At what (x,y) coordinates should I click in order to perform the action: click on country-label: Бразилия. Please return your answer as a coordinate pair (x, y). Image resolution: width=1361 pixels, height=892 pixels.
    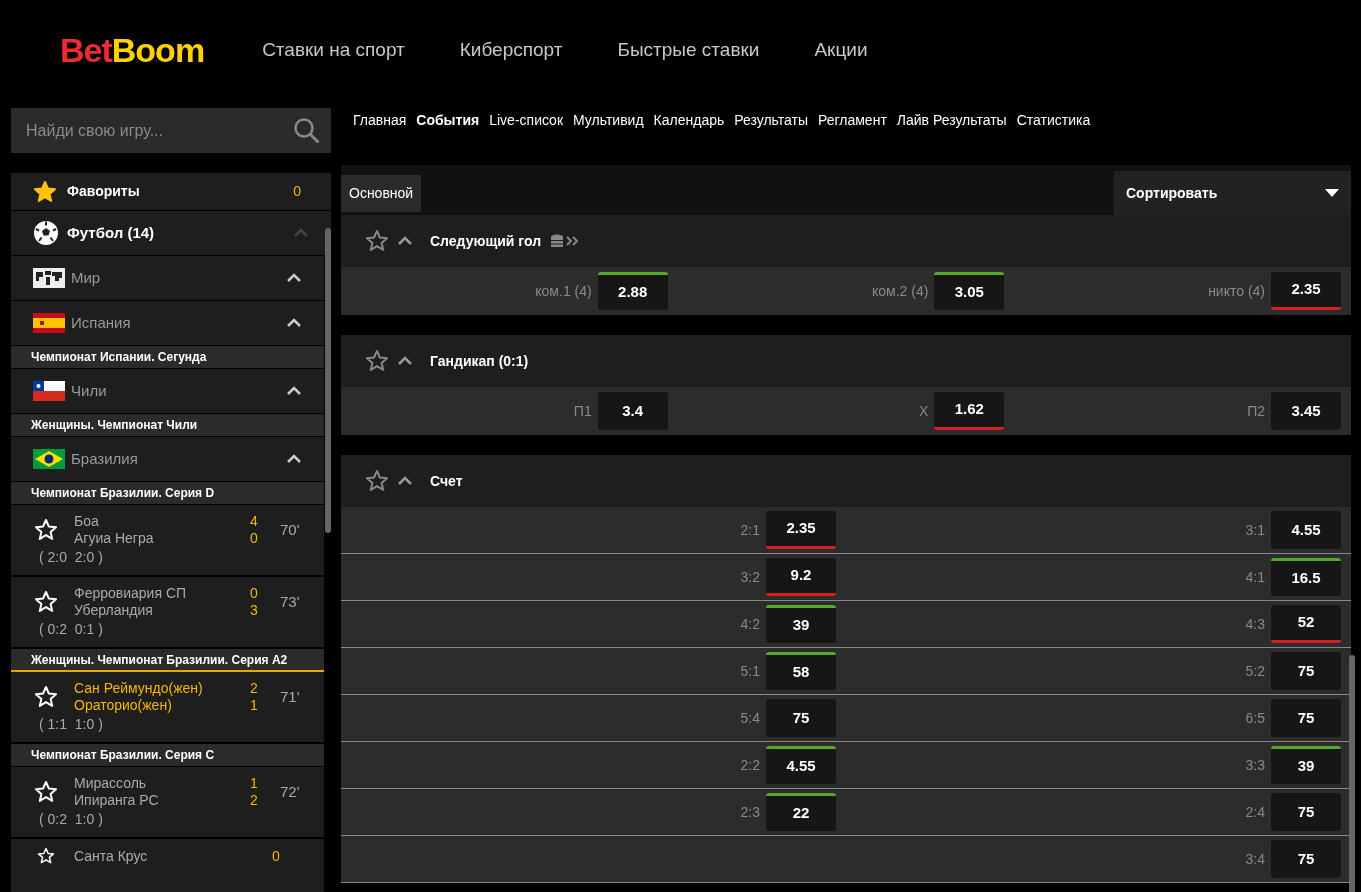
    Looking at the image, I should click on (104, 458).